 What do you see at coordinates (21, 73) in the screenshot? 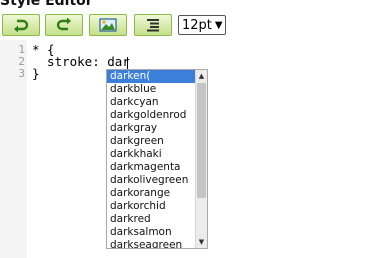
I see `line-number: 3` at bounding box center [21, 73].